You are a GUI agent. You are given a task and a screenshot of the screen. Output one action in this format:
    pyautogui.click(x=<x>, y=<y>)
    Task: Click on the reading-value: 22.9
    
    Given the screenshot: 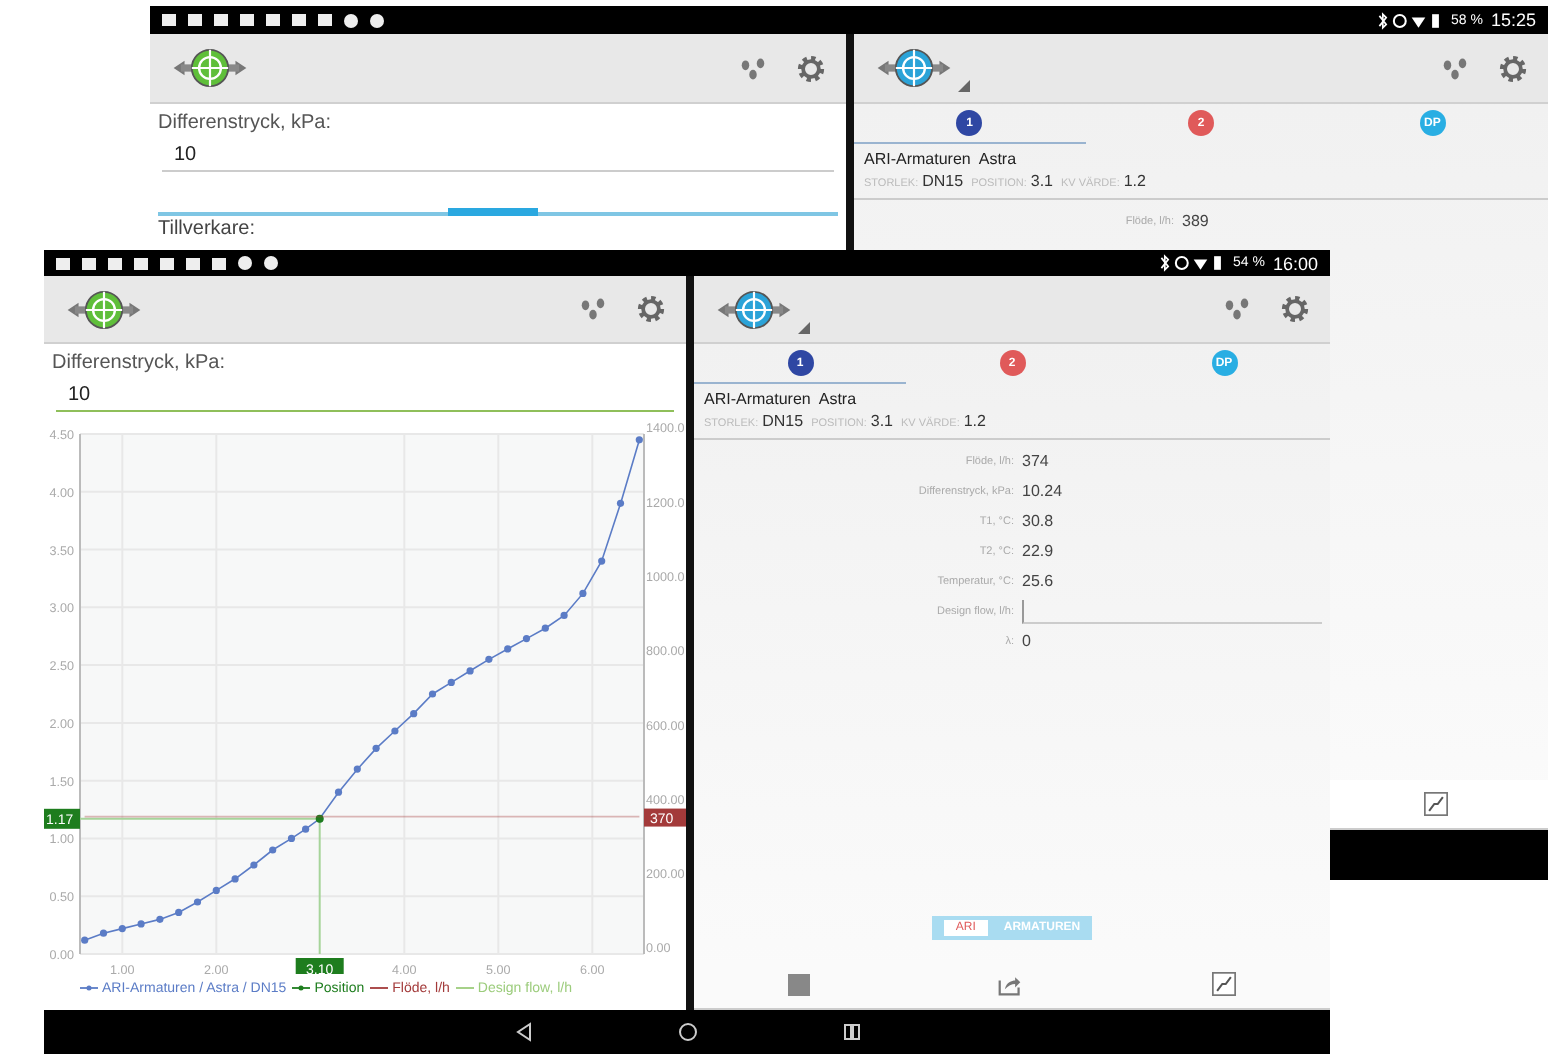 What is the action you would take?
    pyautogui.click(x=1038, y=551)
    